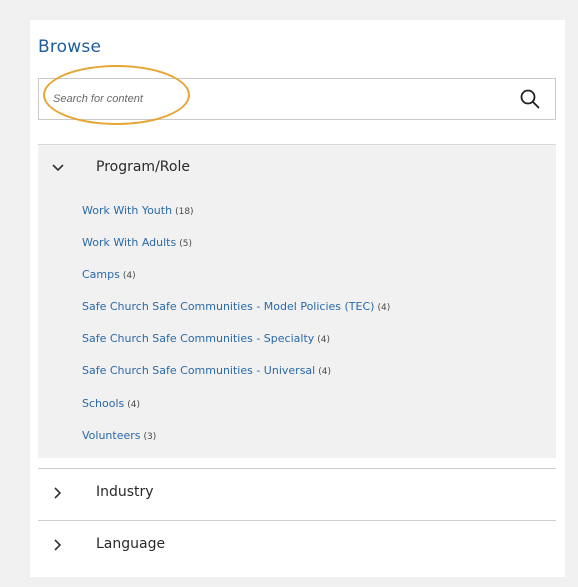 This screenshot has height=587, width=578. Describe the element at coordinates (125, 492) in the screenshot. I see `facet-title-industry: Industry` at that location.